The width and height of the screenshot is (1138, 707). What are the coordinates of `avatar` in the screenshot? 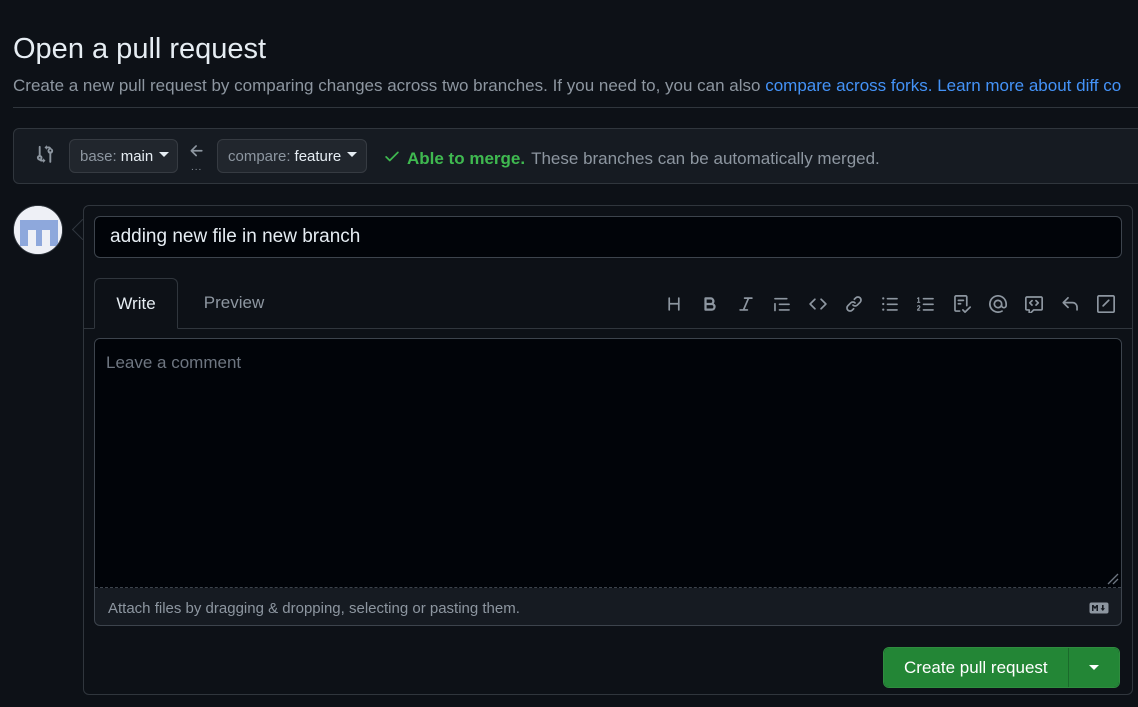 It's located at (38, 230).